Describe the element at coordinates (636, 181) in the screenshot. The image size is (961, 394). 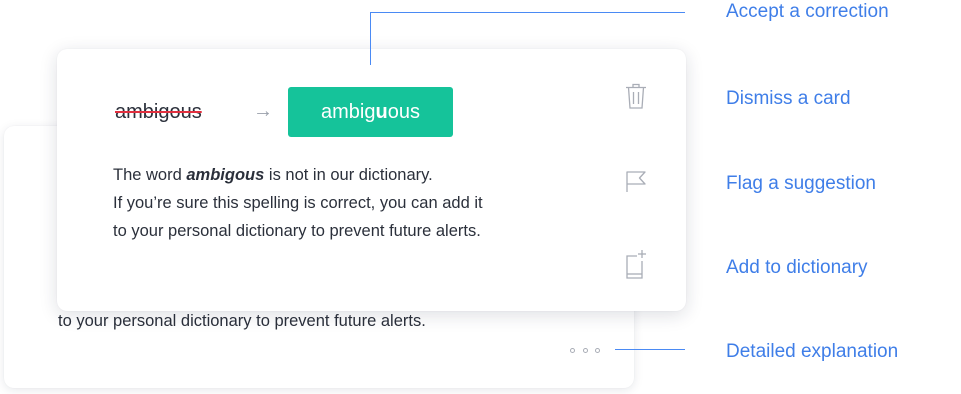
I see `flag-icon` at that location.